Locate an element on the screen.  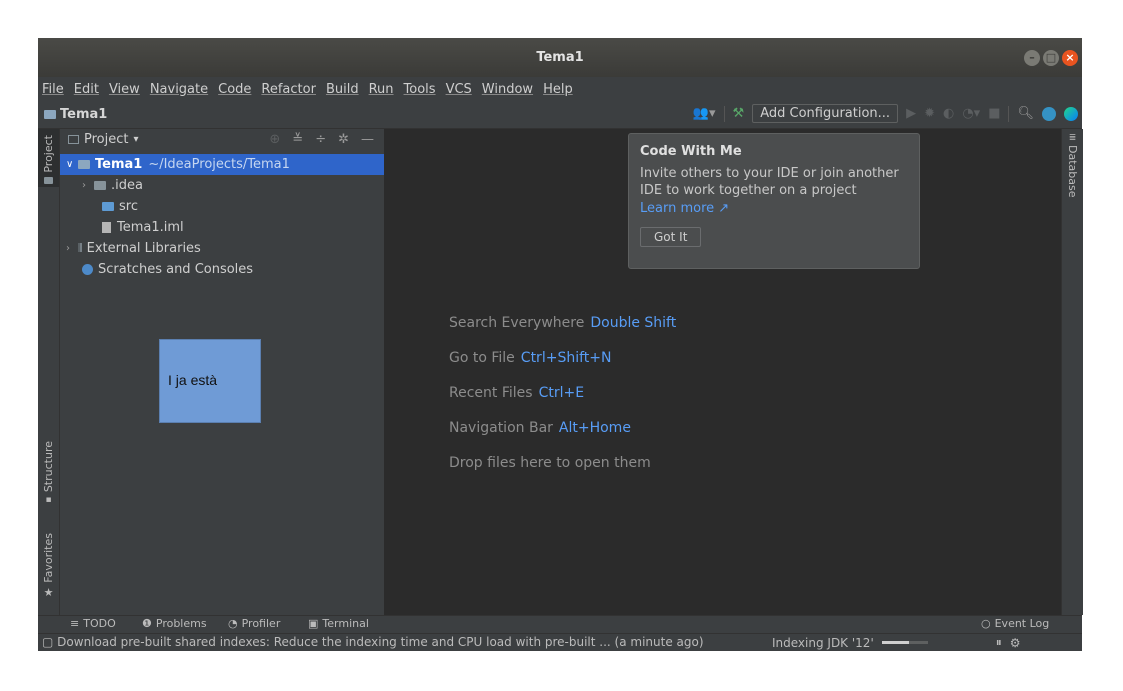
search-icon: 🔍︎ is located at coordinates (1025, 113).